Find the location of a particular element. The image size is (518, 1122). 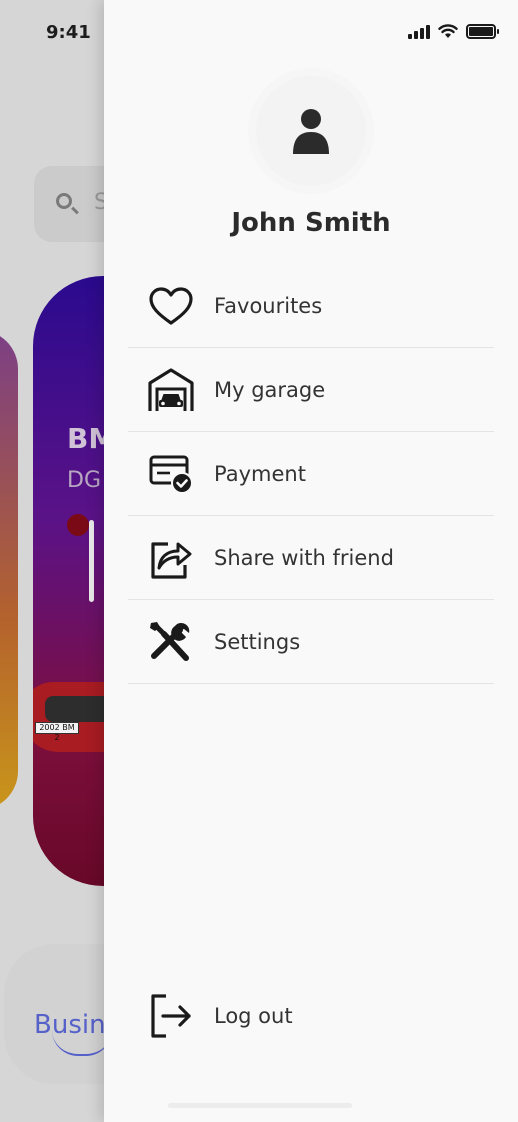

search-icon is located at coordinates (64, 201).